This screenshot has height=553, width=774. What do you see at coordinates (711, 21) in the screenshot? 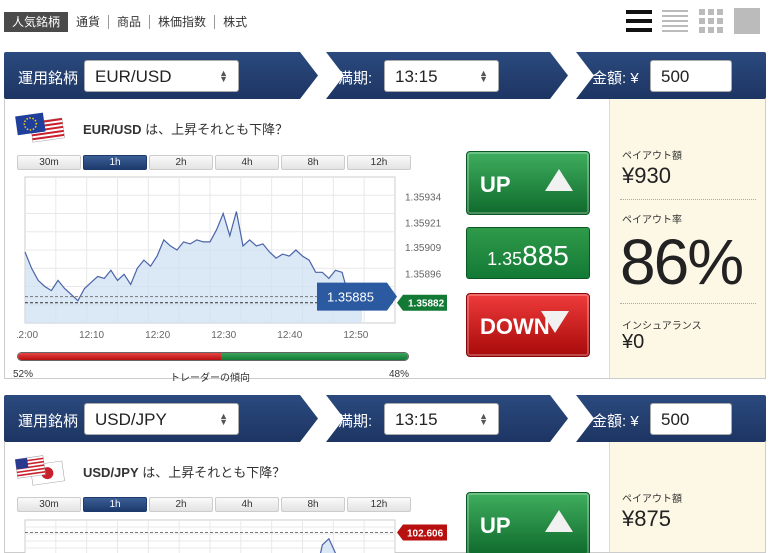
I see `grid-view-icon` at bounding box center [711, 21].